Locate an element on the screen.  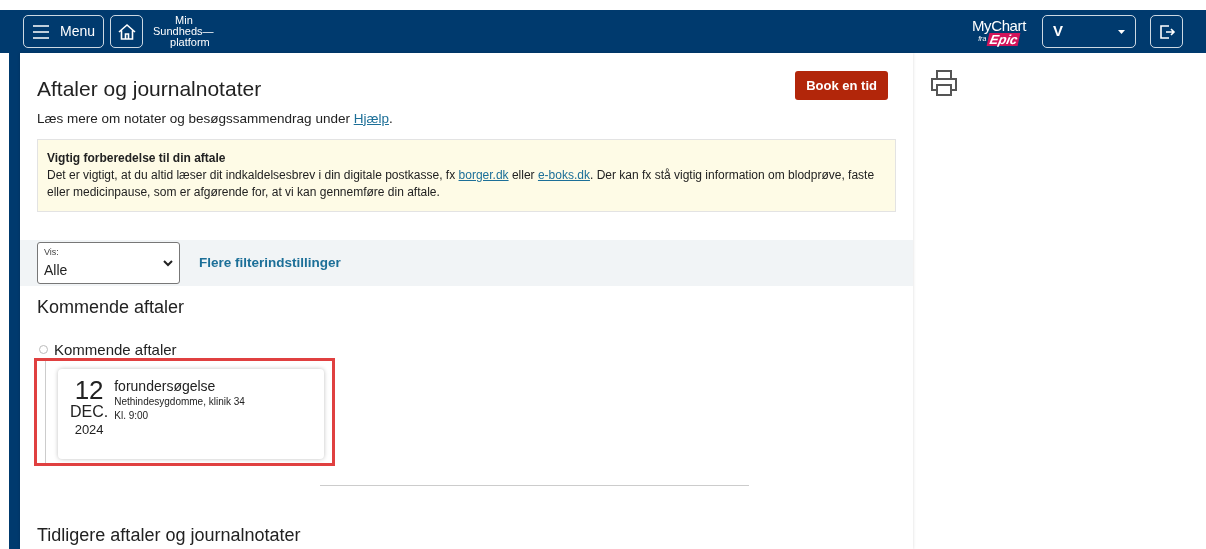
book-button: Book en tid is located at coordinates (841, 85).